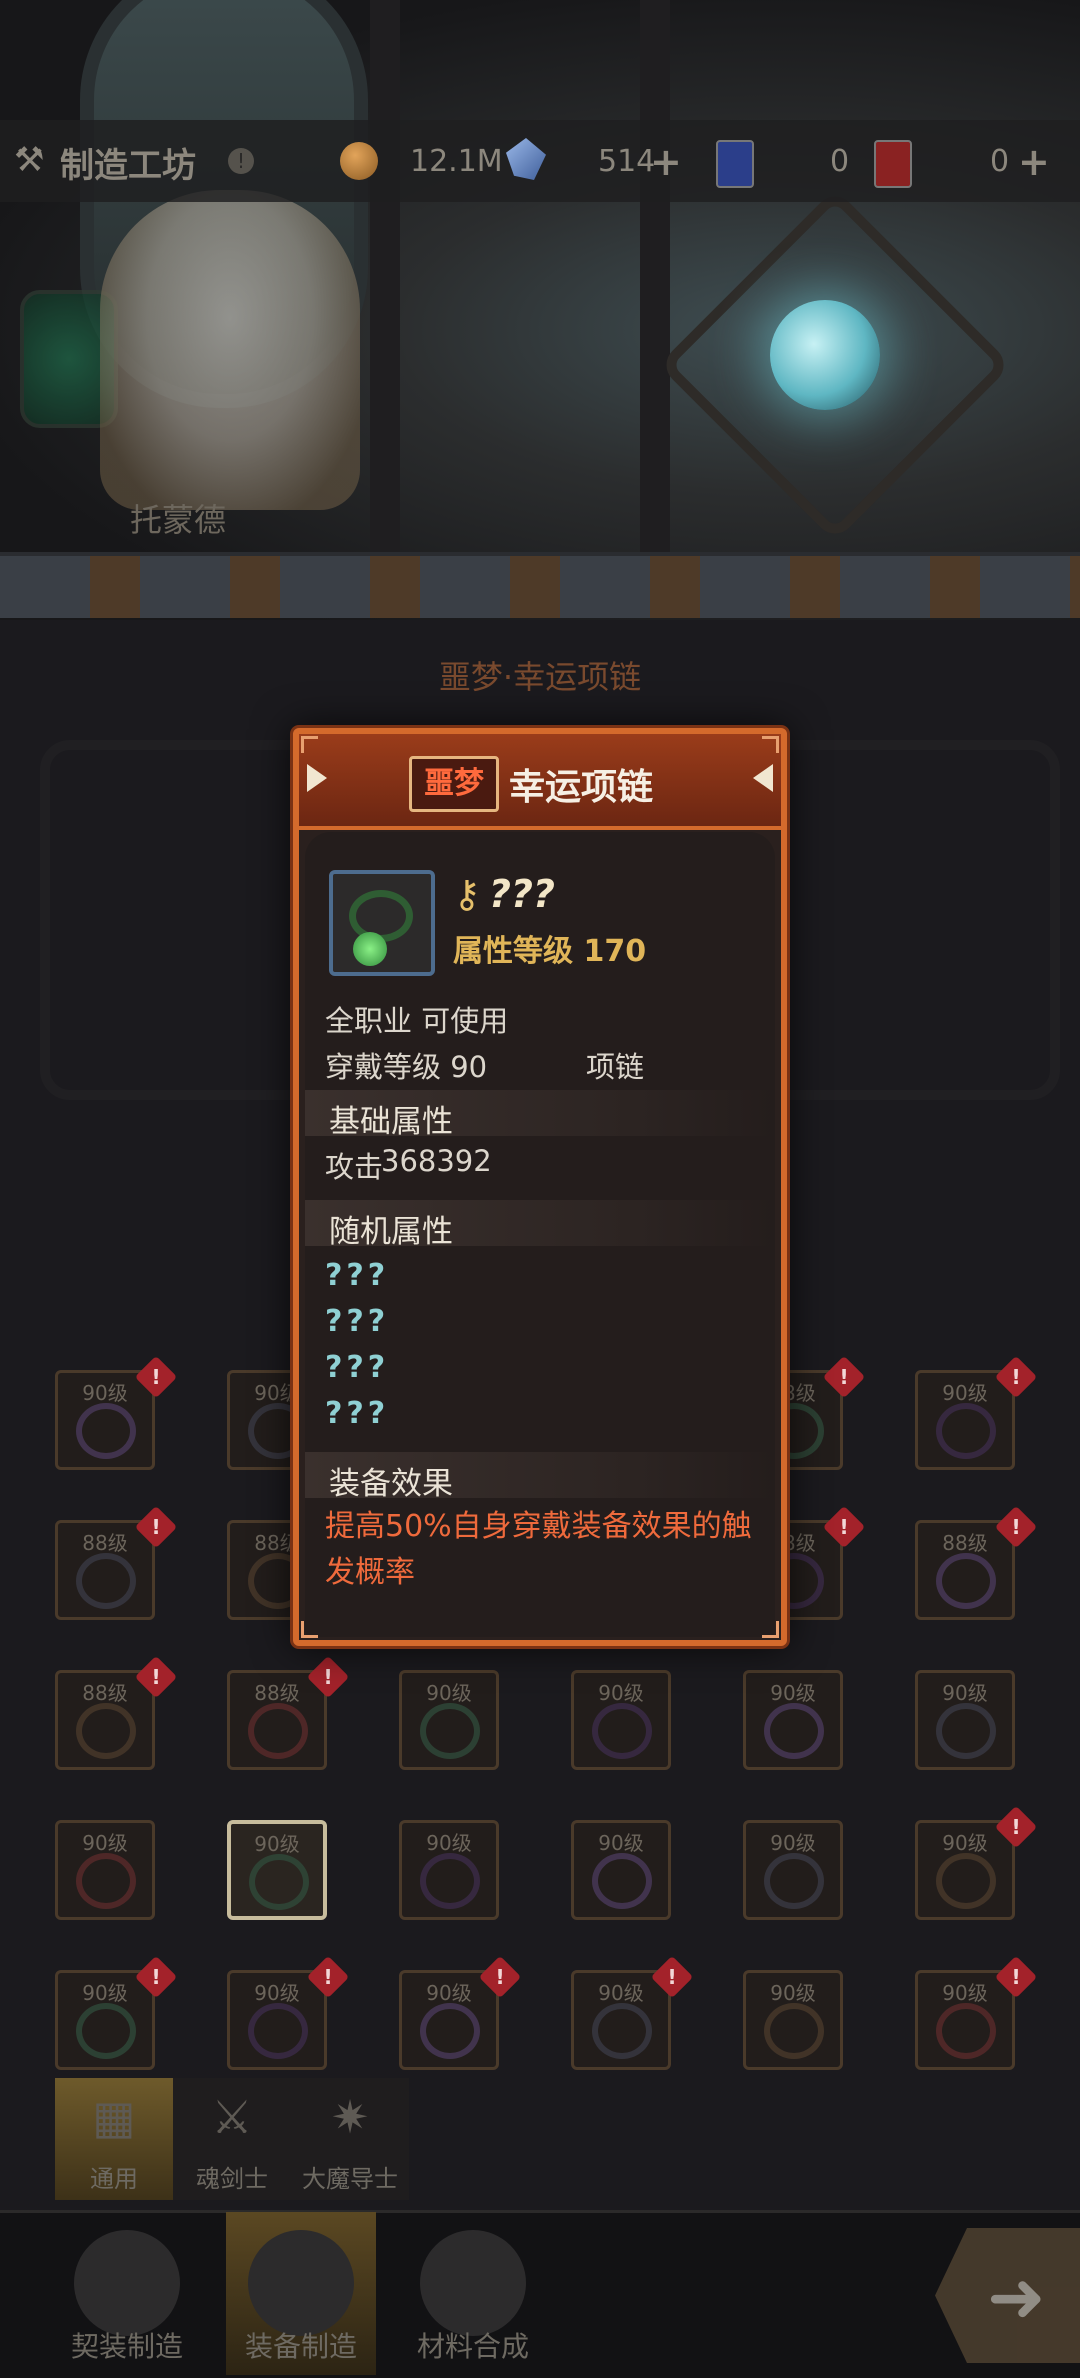  I want to click on paw-icon, so click(127, 2283).